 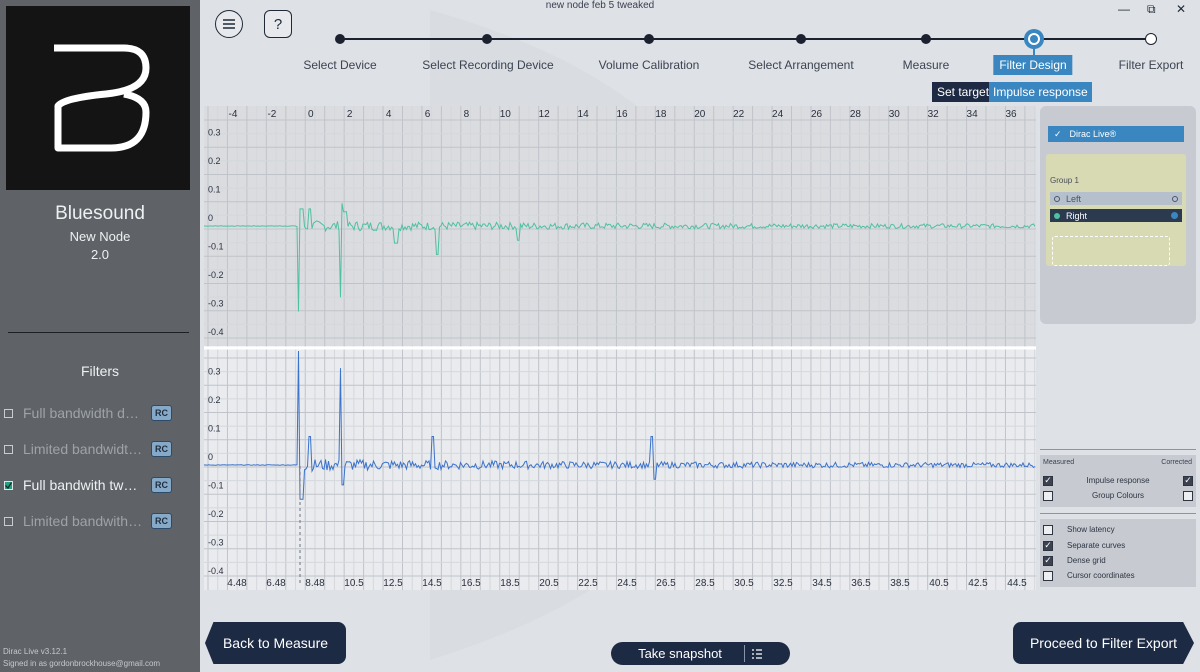 What do you see at coordinates (99, 485) in the screenshot?
I see `filter-item: Full bandwith tweaked RC` at bounding box center [99, 485].